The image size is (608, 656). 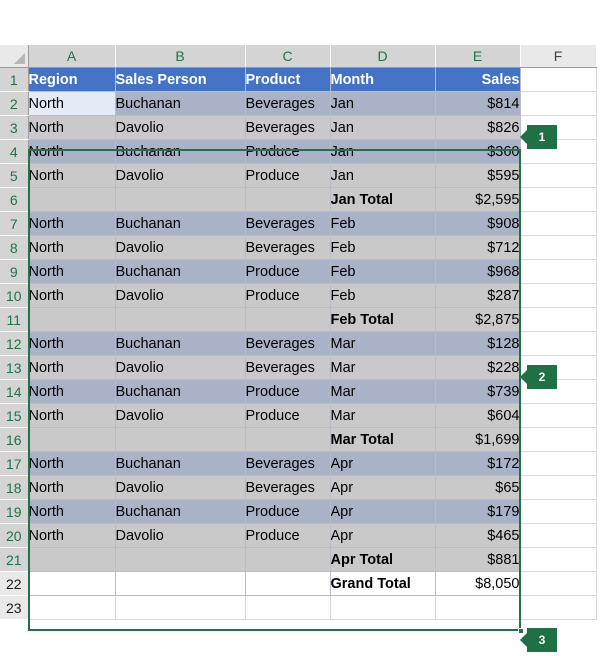 What do you see at coordinates (14, 391) in the screenshot?
I see `row-header-14: 14` at bounding box center [14, 391].